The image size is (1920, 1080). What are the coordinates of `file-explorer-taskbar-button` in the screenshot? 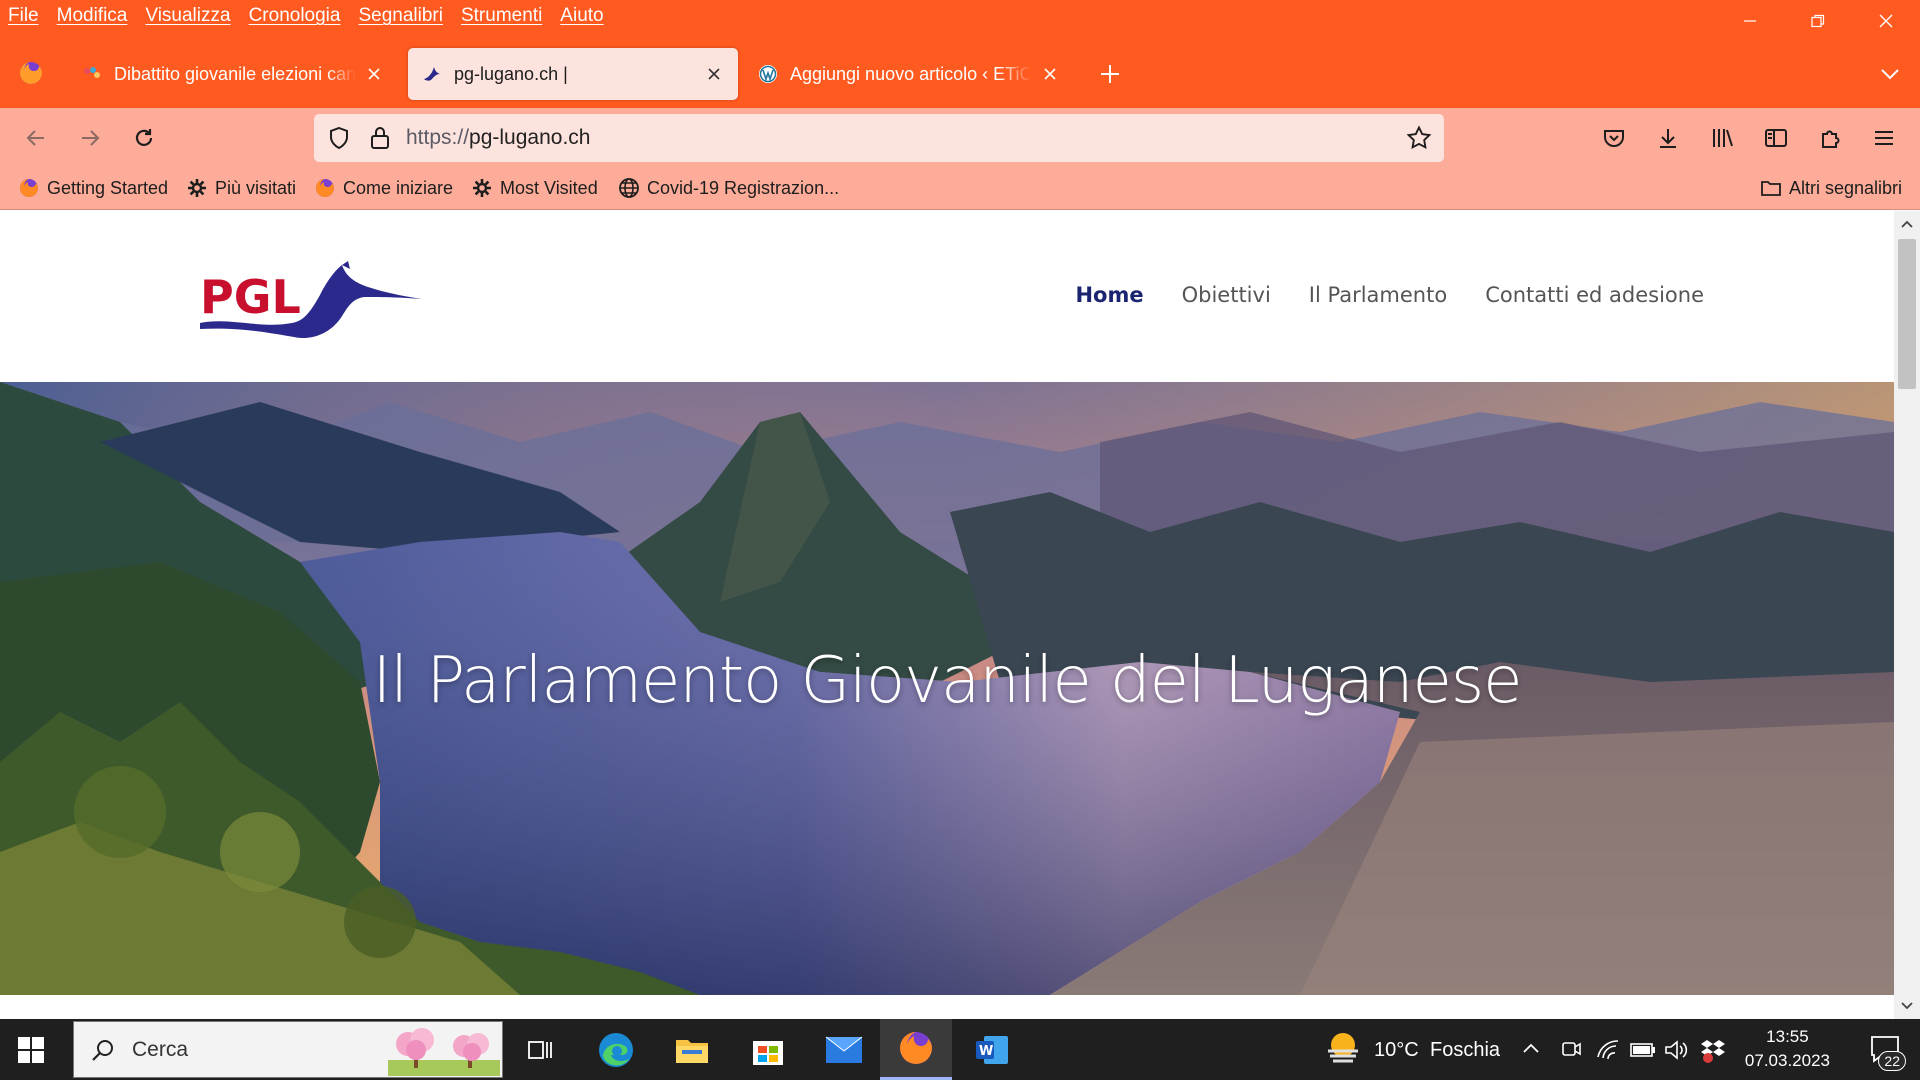 It's located at (692, 1049).